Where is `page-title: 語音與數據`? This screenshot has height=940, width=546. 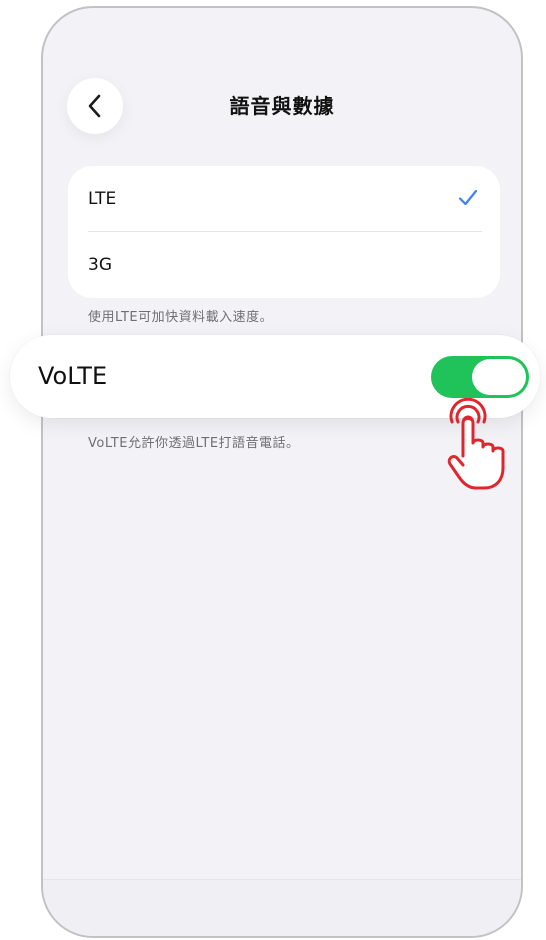 page-title: 語音與數據 is located at coordinates (282, 106).